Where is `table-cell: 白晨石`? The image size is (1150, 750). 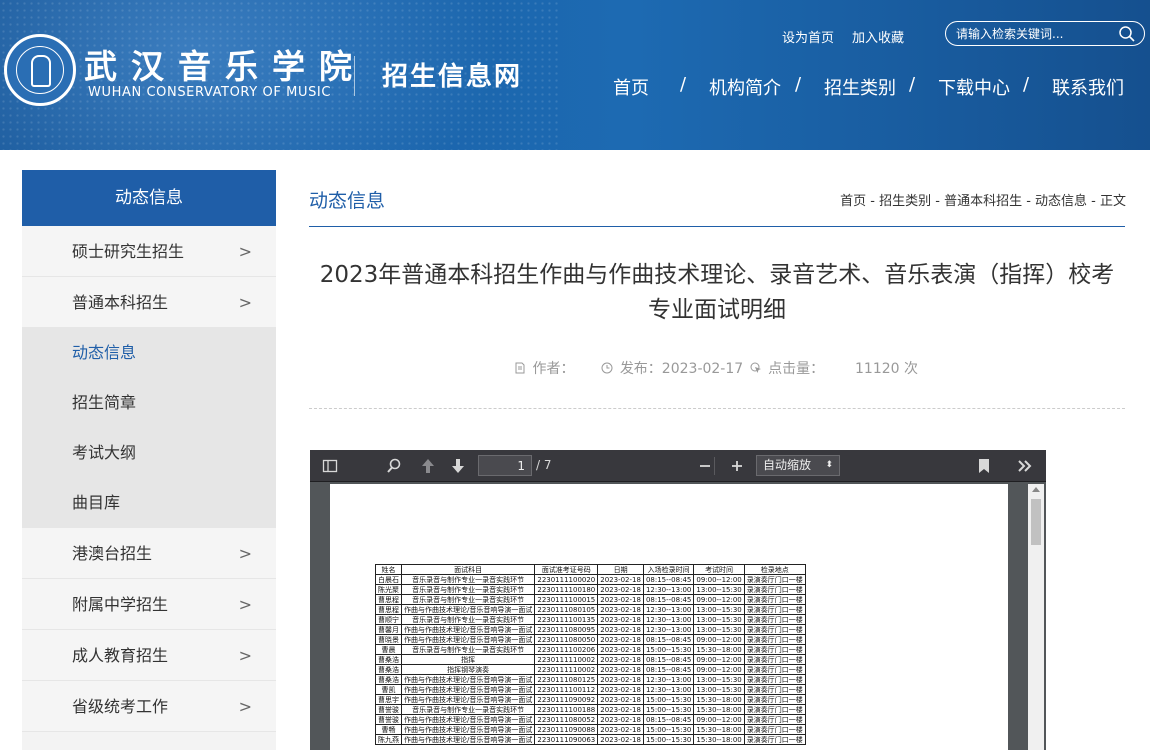
table-cell: 白晨石 is located at coordinates (388, 579).